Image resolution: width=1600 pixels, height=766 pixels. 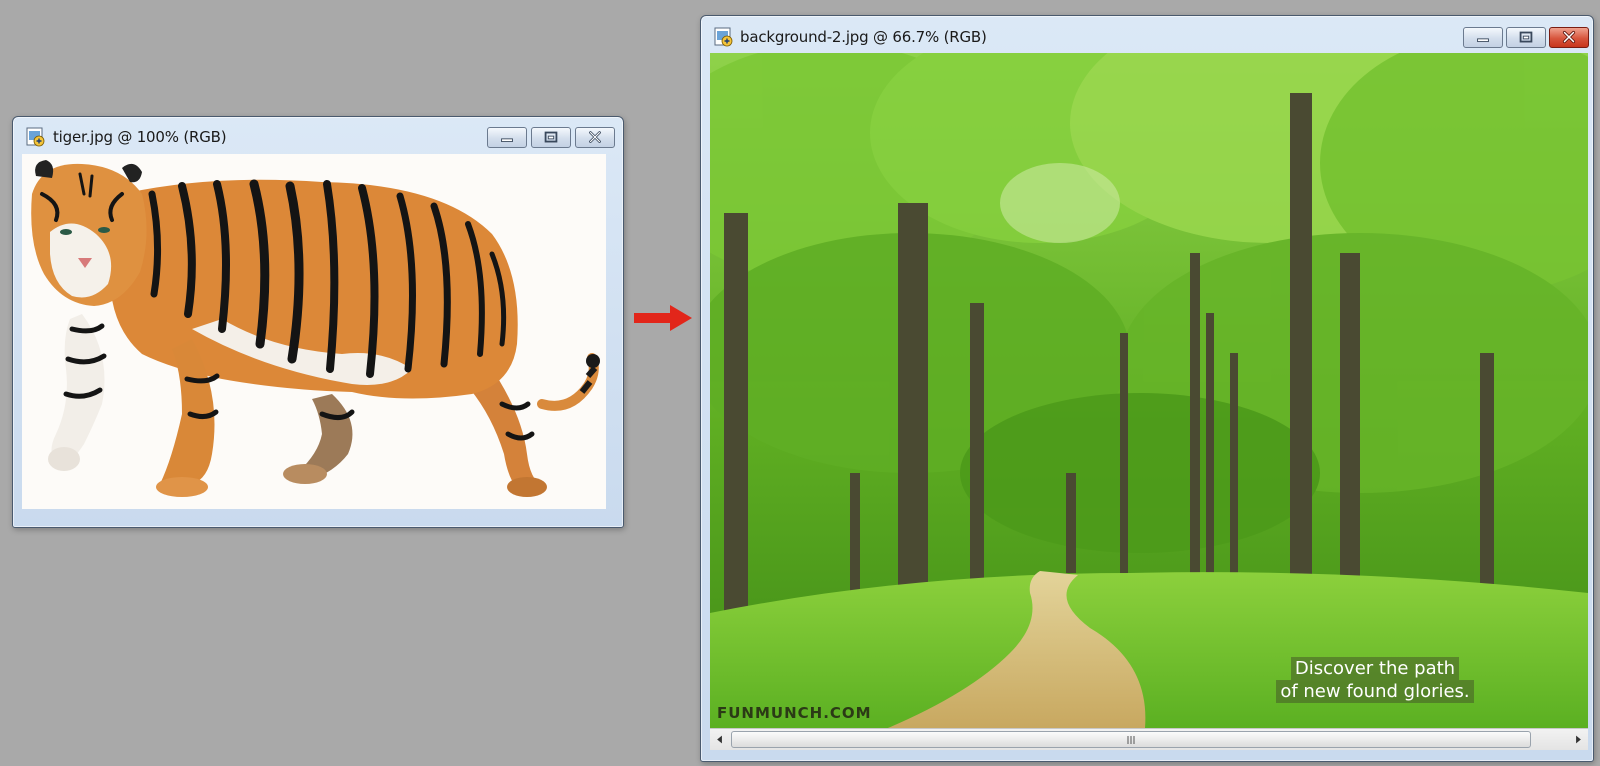 What do you see at coordinates (318, 135) in the screenshot?
I see `tiger-window-titlebar: tiger.jpg @ 100% (RGB)` at bounding box center [318, 135].